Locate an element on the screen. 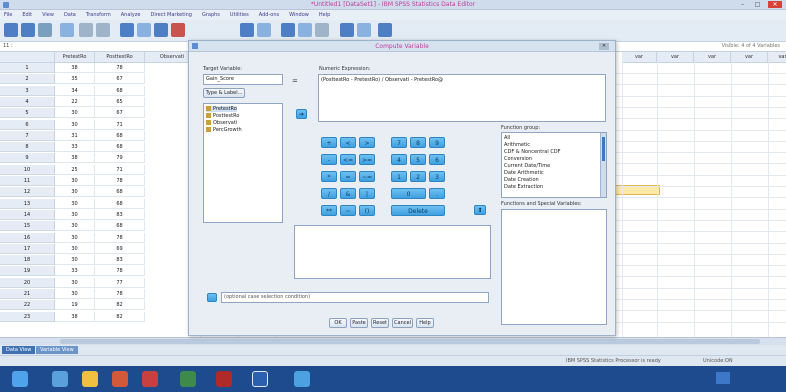 This screenshot has height=392, width=786. menu-utilities: Utilities is located at coordinates (239, 15).